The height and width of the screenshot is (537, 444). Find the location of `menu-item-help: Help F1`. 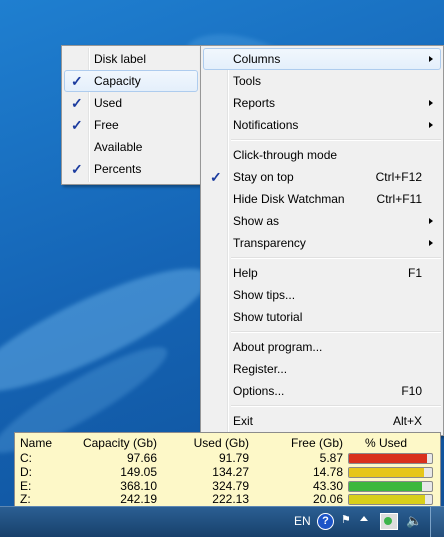

menu-item-help: Help F1 is located at coordinates (322, 273).